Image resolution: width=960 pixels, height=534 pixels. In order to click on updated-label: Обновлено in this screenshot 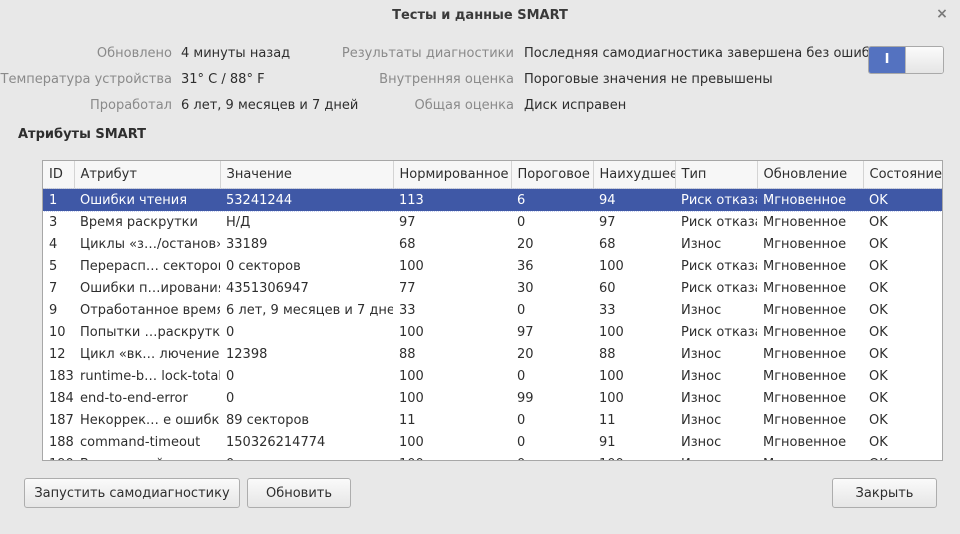, I will do `click(134, 53)`.